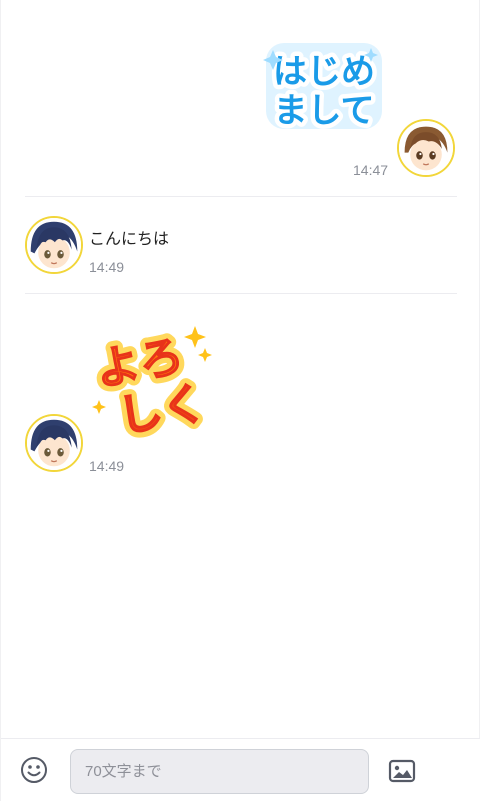 The image size is (480, 801). What do you see at coordinates (324, 111) in the screenshot?
I see `sticker-line-2: まして` at bounding box center [324, 111].